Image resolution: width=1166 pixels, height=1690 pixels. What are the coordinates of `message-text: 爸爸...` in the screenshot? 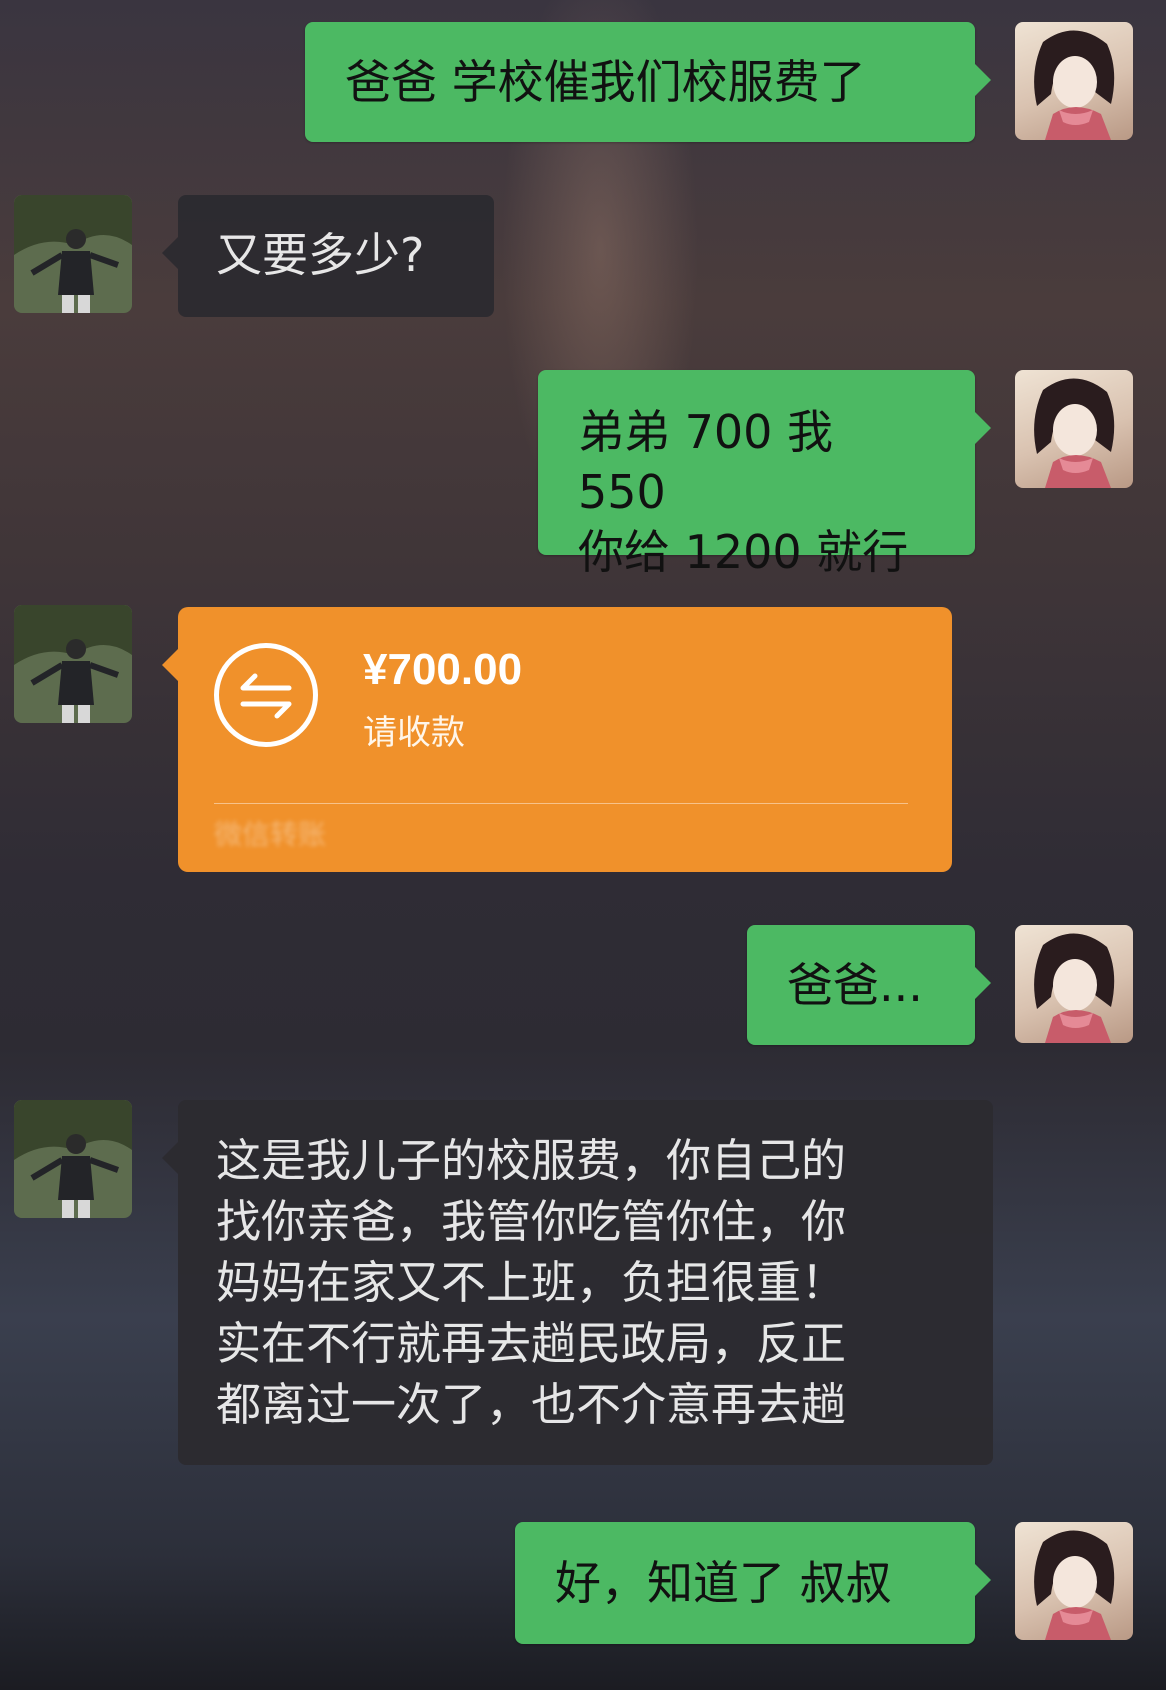 It's located at (855, 985).